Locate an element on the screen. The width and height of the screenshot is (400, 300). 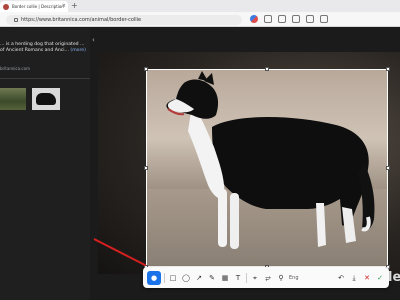
text-tool-icon: T is located at coordinates (238, 278).